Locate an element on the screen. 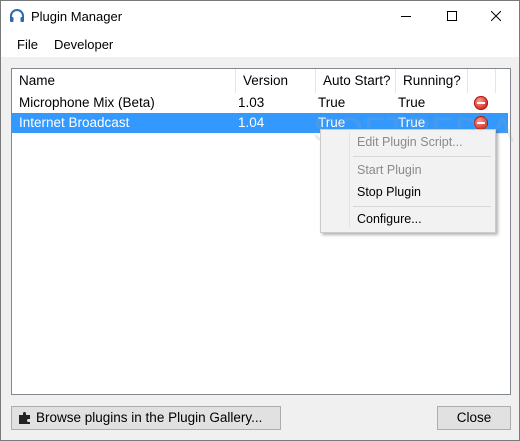  close-icon is located at coordinates (496, 16).